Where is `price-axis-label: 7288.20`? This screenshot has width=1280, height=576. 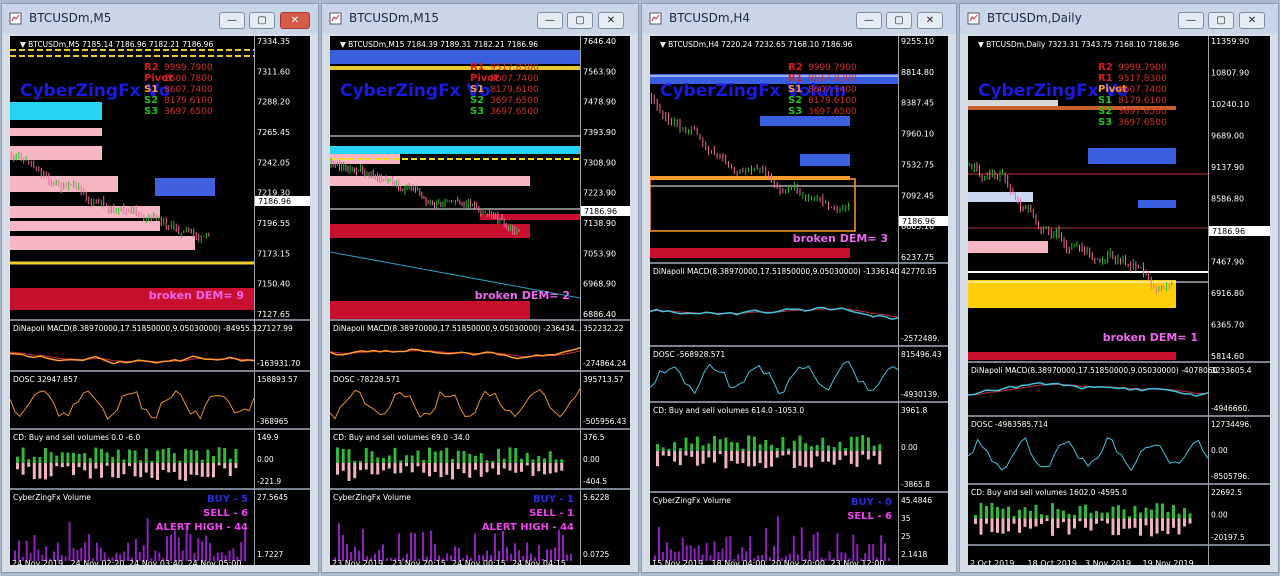
price-axis-label: 7288.20 is located at coordinates (273, 102).